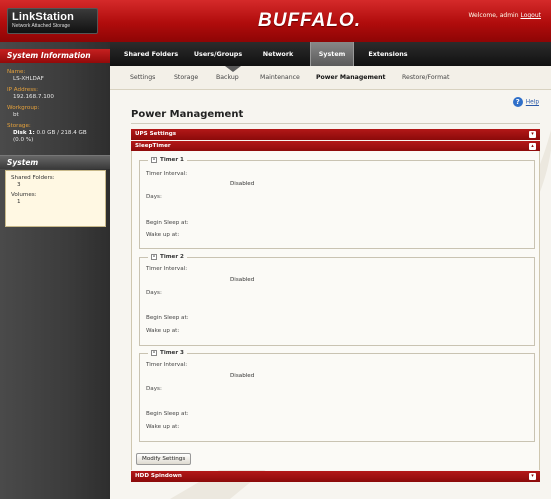 This screenshot has height=499, width=551. Describe the element at coordinates (142, 78) in the screenshot. I see `subtab-settings: Settings` at that location.